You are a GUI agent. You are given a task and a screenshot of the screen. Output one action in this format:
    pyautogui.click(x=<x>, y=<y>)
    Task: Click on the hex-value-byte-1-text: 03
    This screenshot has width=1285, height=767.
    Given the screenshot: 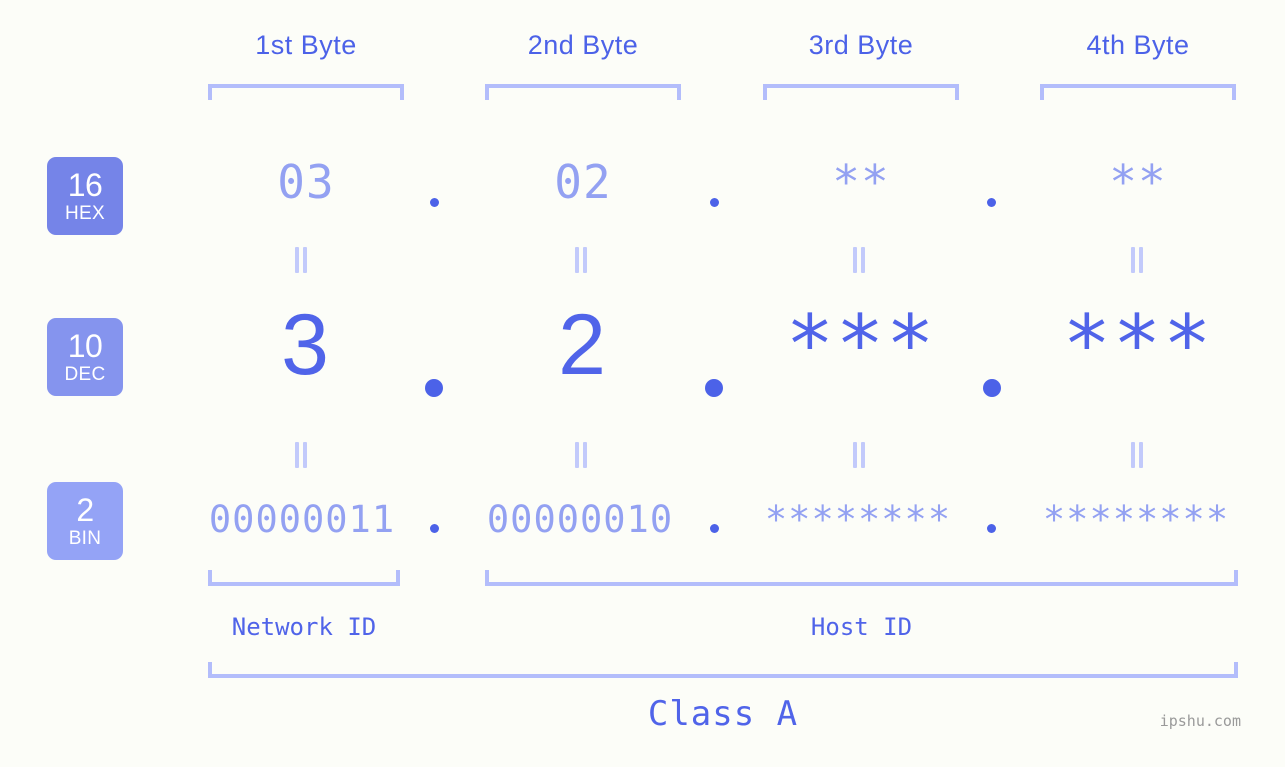 What is the action you would take?
    pyautogui.click(x=306, y=182)
    